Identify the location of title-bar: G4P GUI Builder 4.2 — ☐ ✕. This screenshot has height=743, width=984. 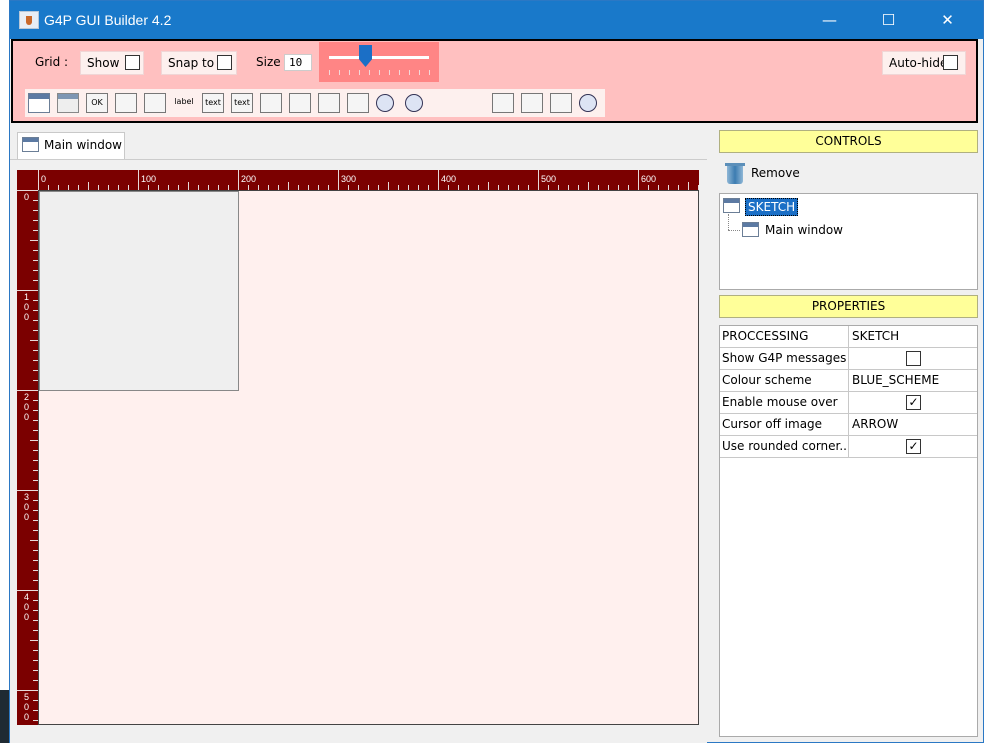
(496, 20).